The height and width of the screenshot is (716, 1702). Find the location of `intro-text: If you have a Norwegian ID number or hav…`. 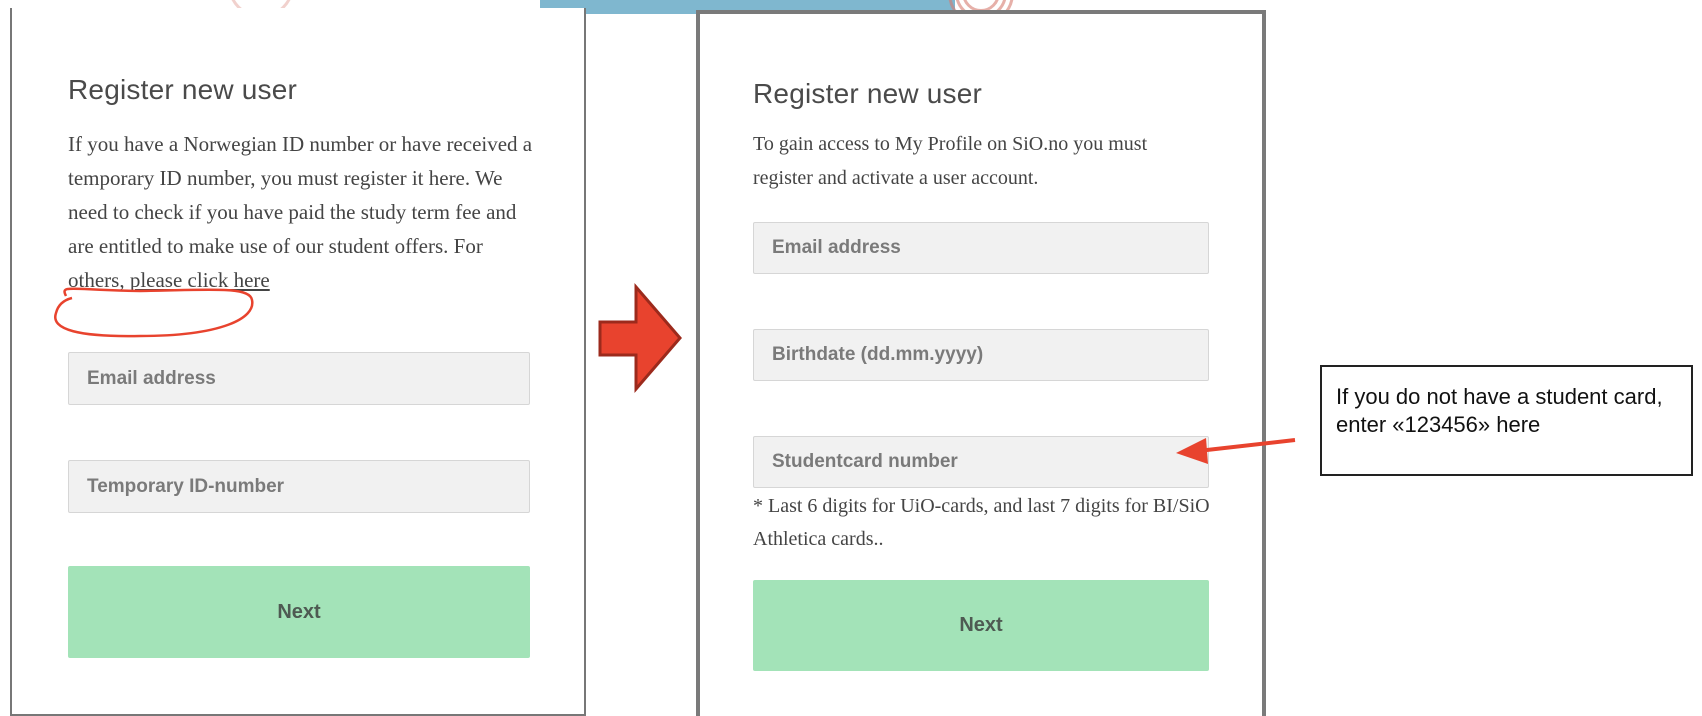

intro-text: If you have a Norwegian ID number or hav… is located at coordinates (303, 212).